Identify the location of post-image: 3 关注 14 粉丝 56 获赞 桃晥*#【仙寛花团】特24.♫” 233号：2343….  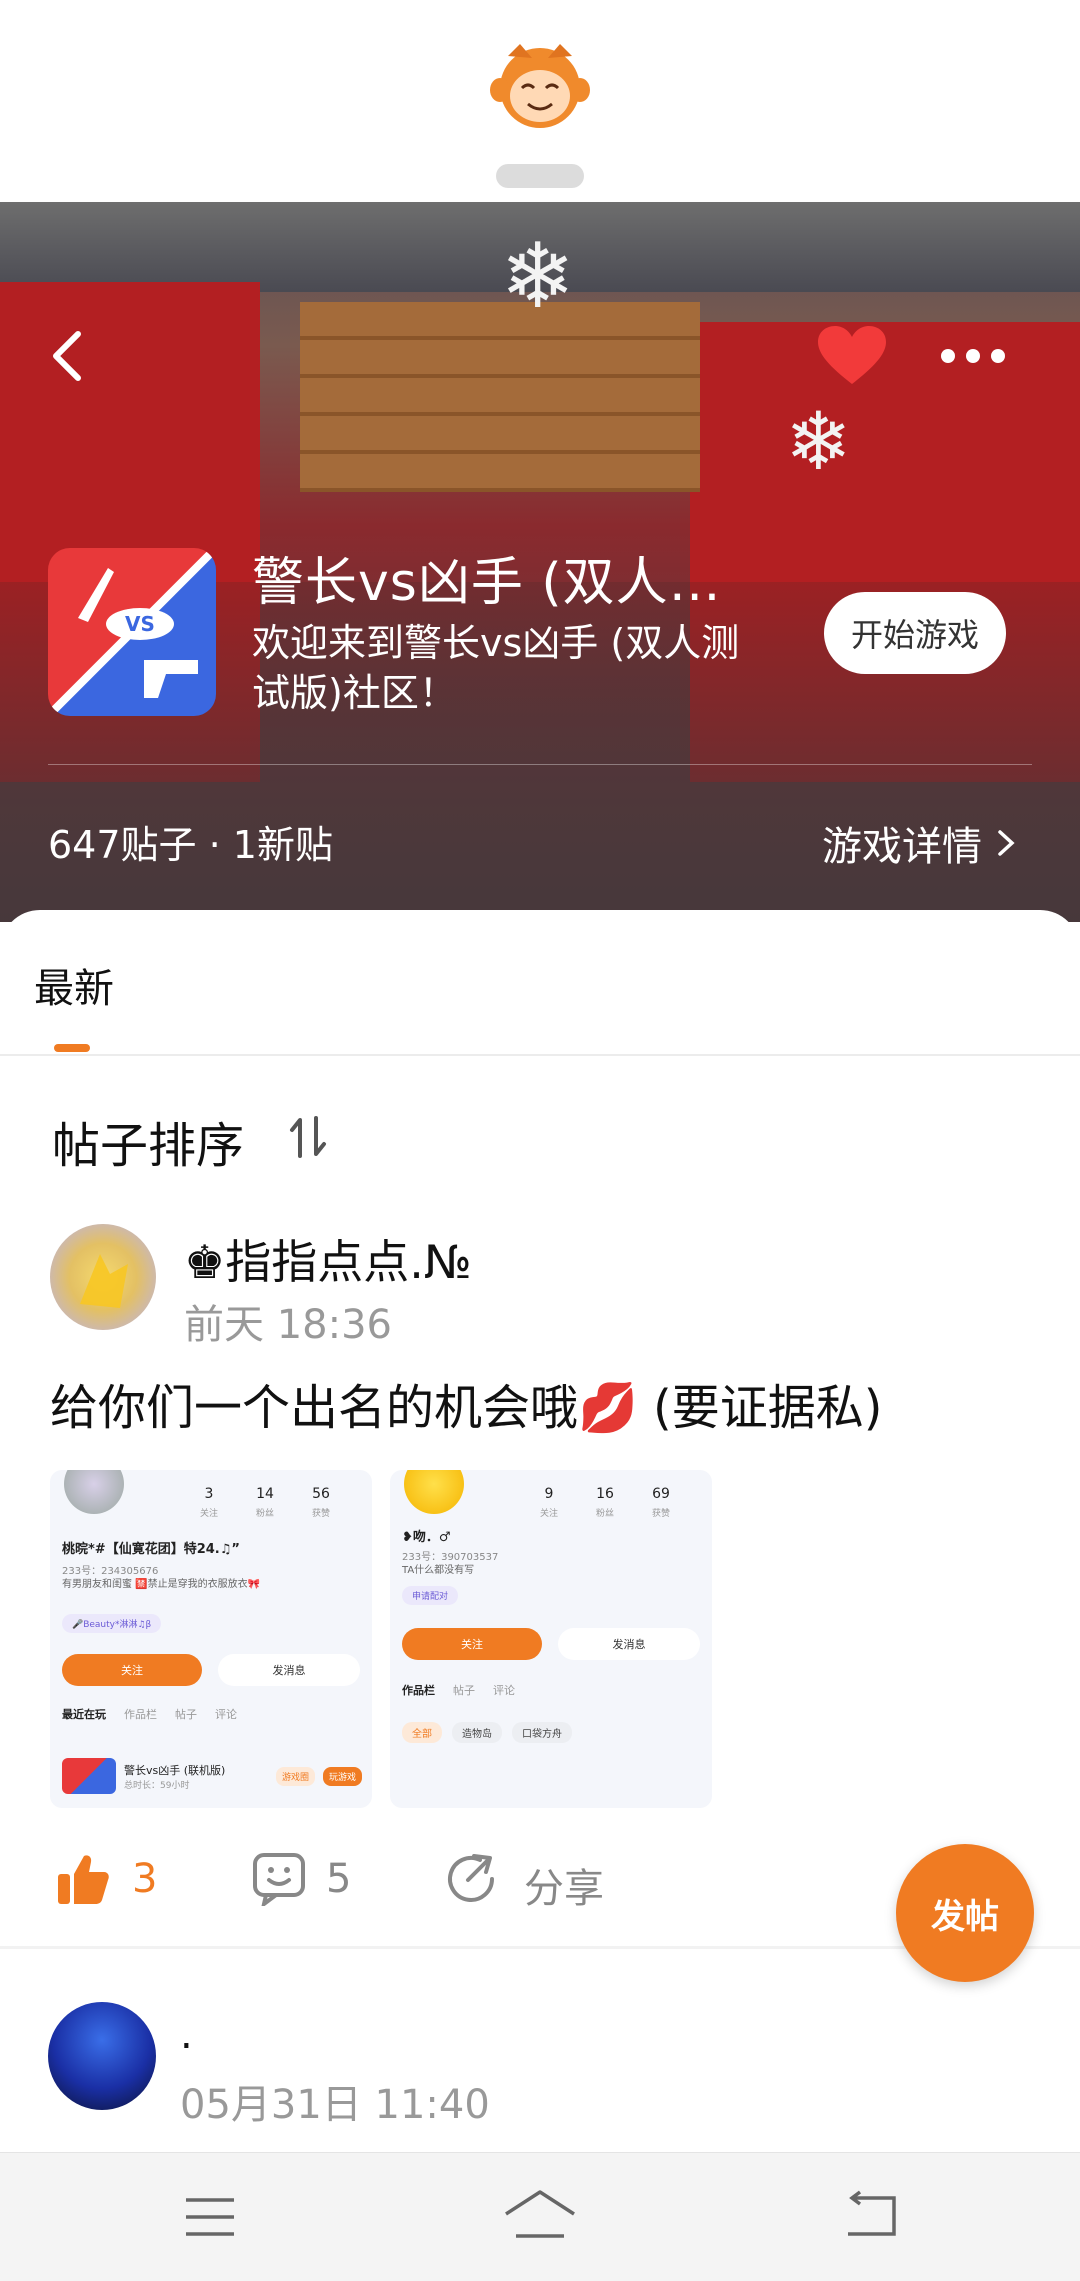
(211, 1639).